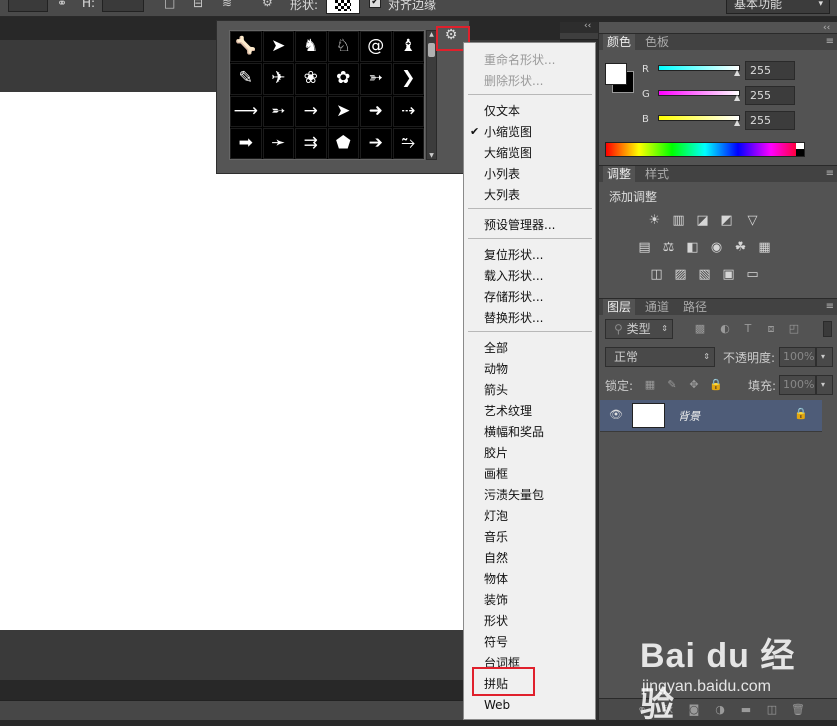 This screenshot has width=837, height=726. What do you see at coordinates (824, 385) in the screenshot?
I see `fill-dropdown-icon: ▾` at bounding box center [824, 385].